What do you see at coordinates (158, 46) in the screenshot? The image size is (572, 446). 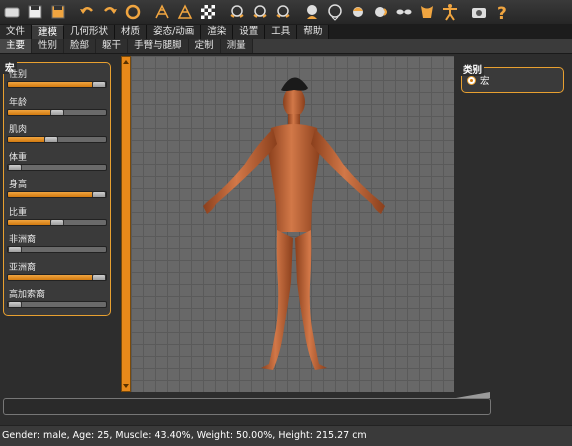 I see `subtab-arms-legs: 手臂与腿脚` at bounding box center [158, 46].